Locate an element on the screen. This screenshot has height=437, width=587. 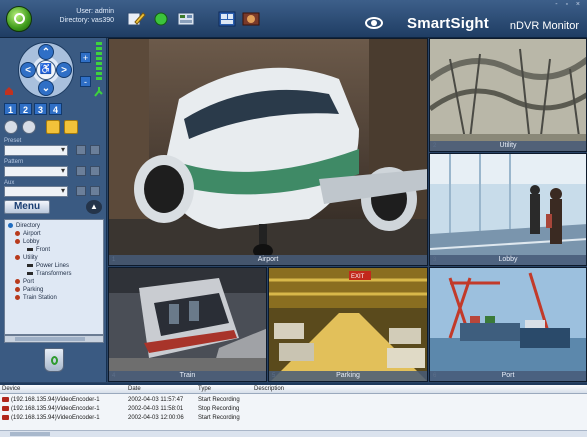
video-tile-lobby: 3 Lobby is located at coordinates (508, 209).